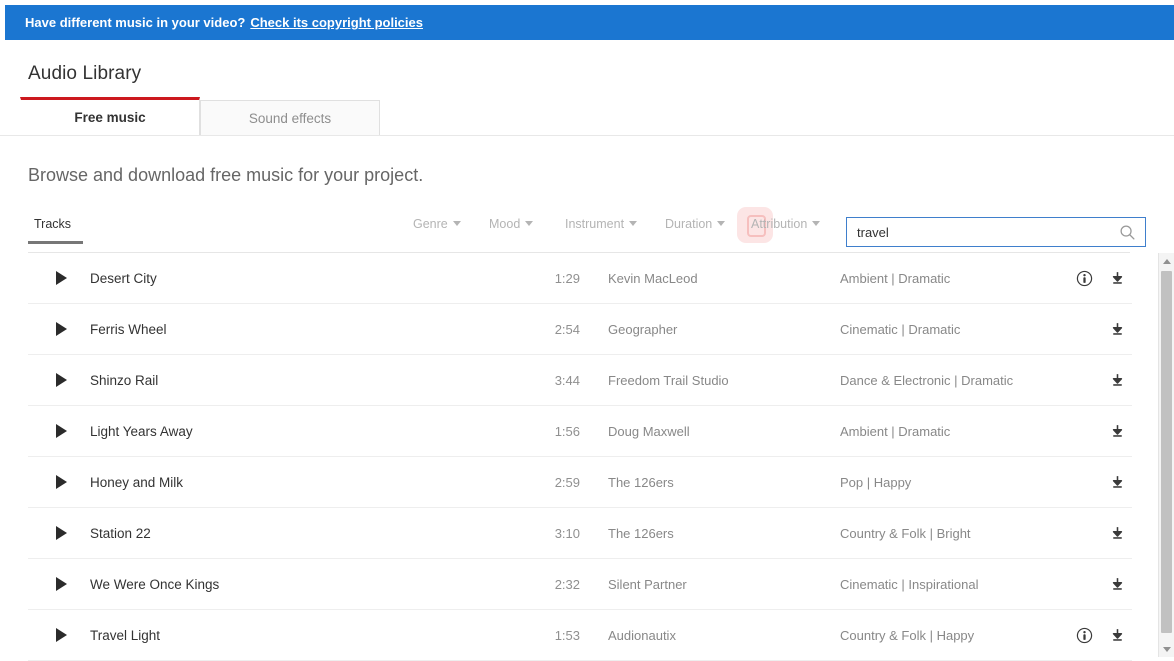  Describe the element at coordinates (876, 482) in the screenshot. I see `track-genre: Pop | Happy` at that location.